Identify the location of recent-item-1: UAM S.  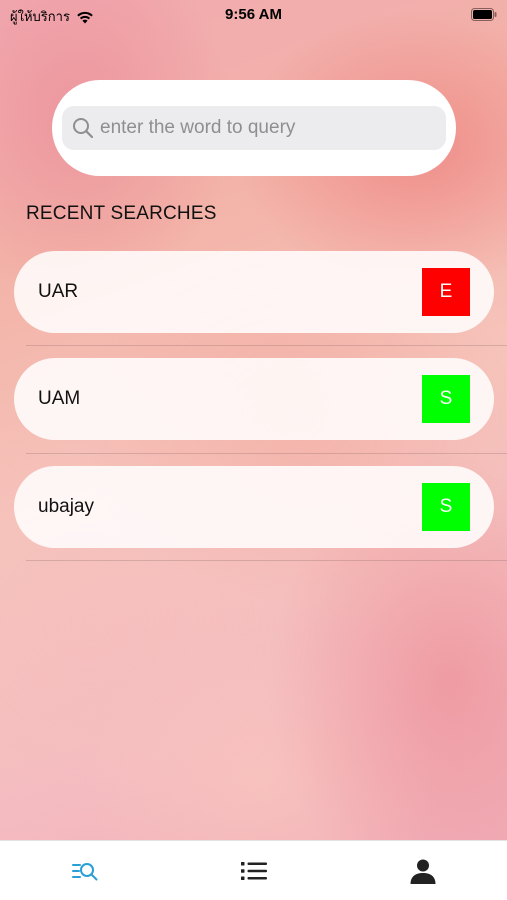
(254, 399).